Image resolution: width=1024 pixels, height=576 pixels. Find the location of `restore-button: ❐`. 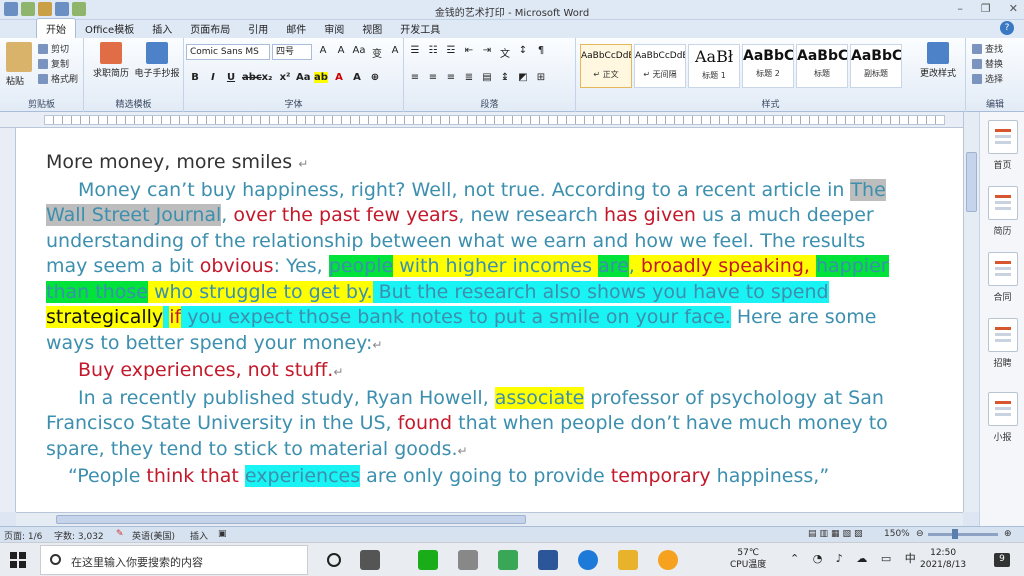

restore-button: ❐ is located at coordinates (986, 8).